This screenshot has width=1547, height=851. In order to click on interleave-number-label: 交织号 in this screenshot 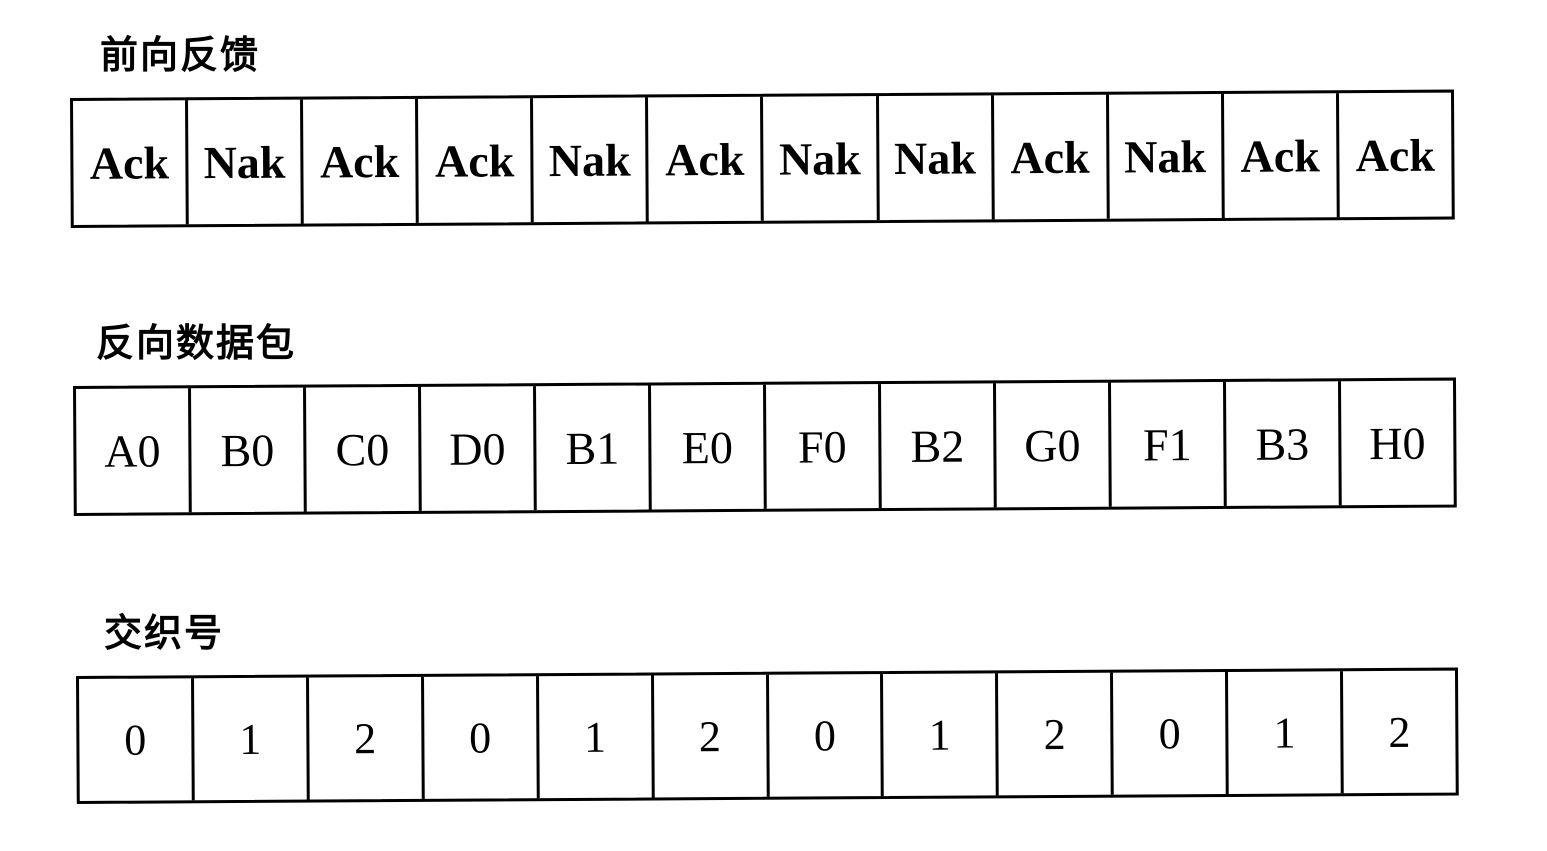, I will do `click(164, 633)`.